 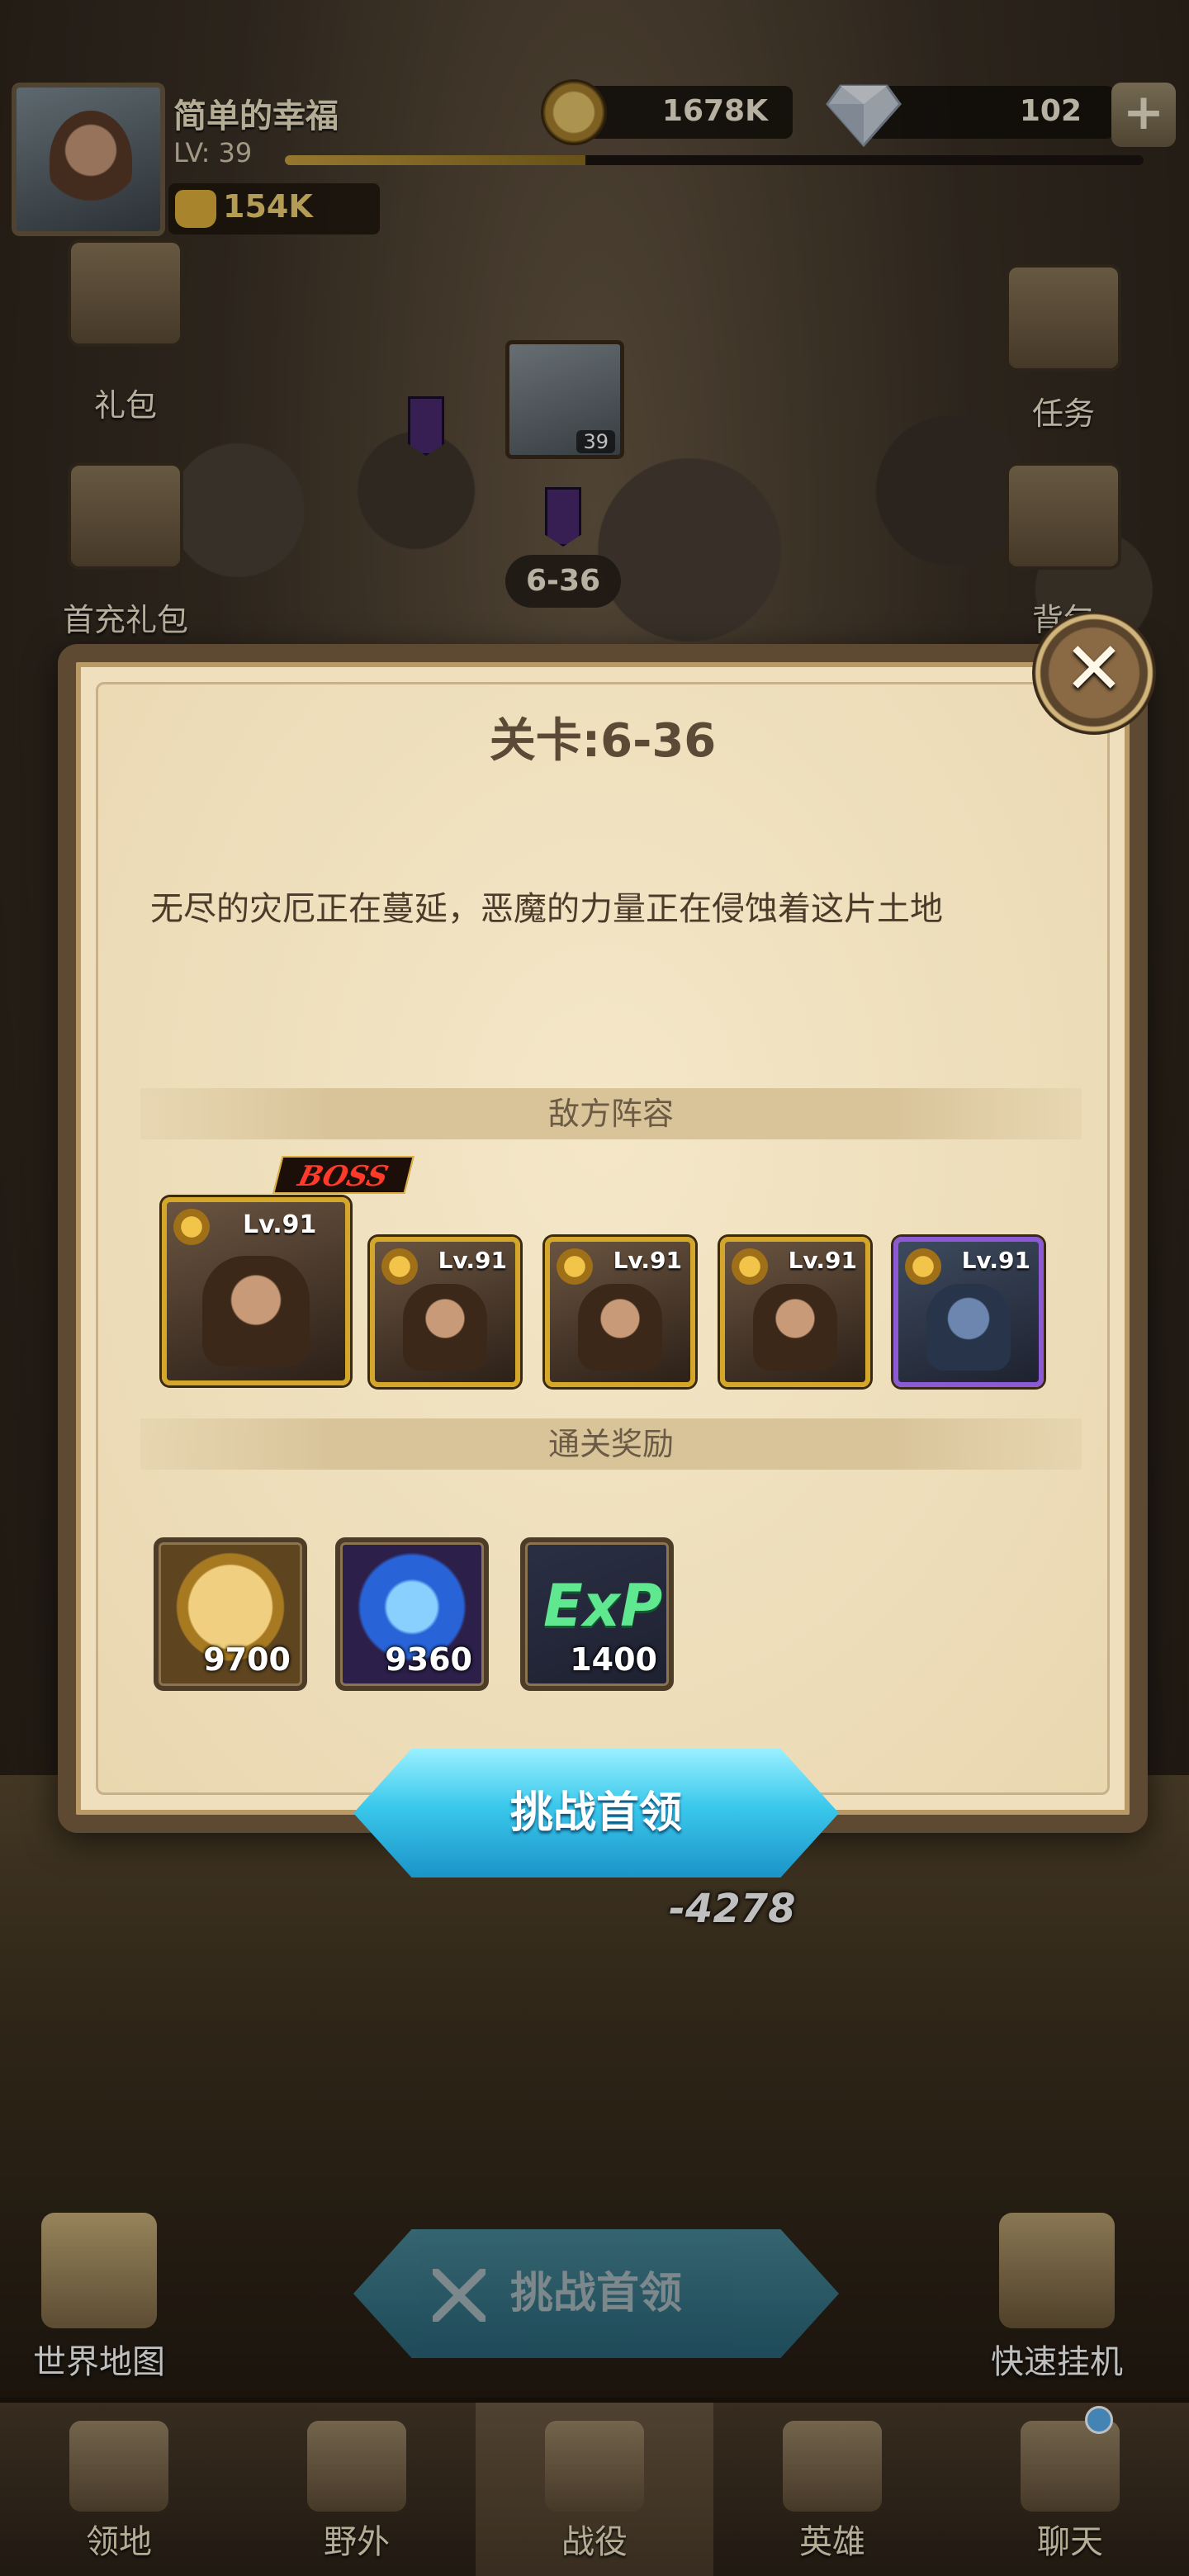 What do you see at coordinates (546, 909) in the screenshot?
I see `stage-description: 无尽的灾厄正在蔓延，恶魔的力量正在侵蚀着这片土地` at bounding box center [546, 909].